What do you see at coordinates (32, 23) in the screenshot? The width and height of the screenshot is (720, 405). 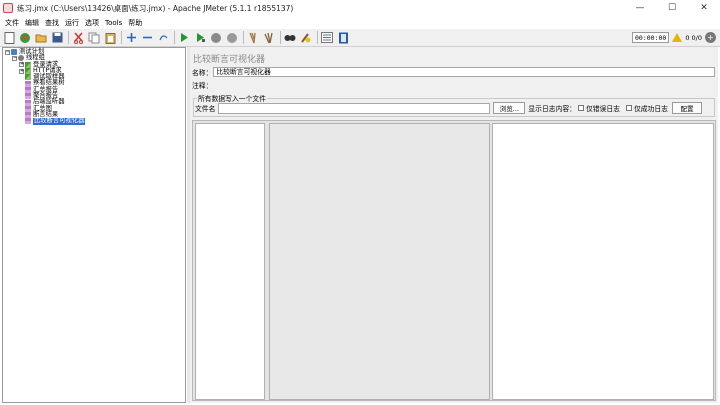 I see `menu-edit: 编辑` at bounding box center [32, 23].